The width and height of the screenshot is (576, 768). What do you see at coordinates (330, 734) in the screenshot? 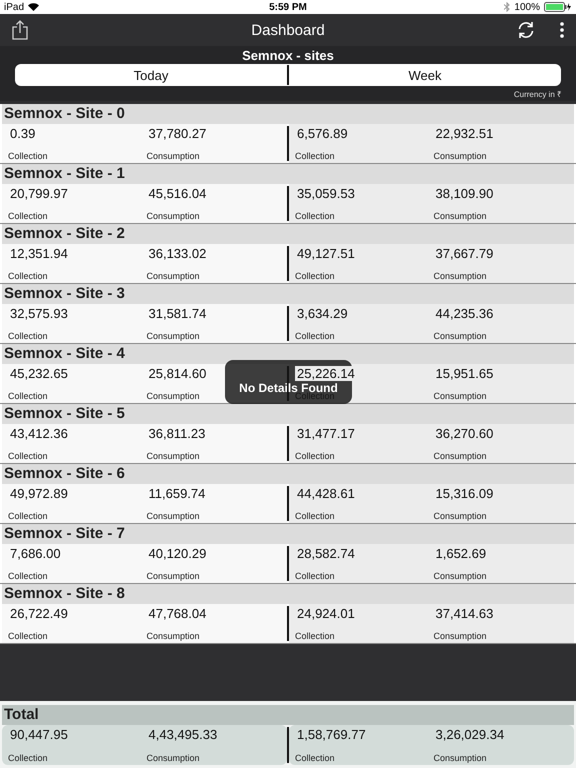
I see `amount-value: 1,58,769.77` at bounding box center [330, 734].